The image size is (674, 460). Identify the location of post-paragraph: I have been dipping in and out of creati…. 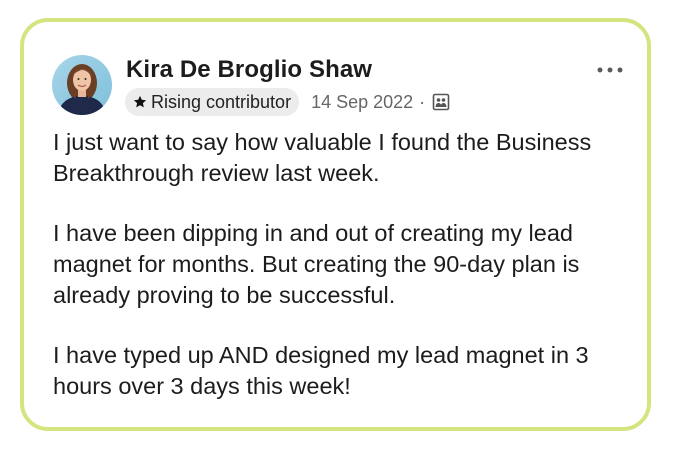
(316, 264).